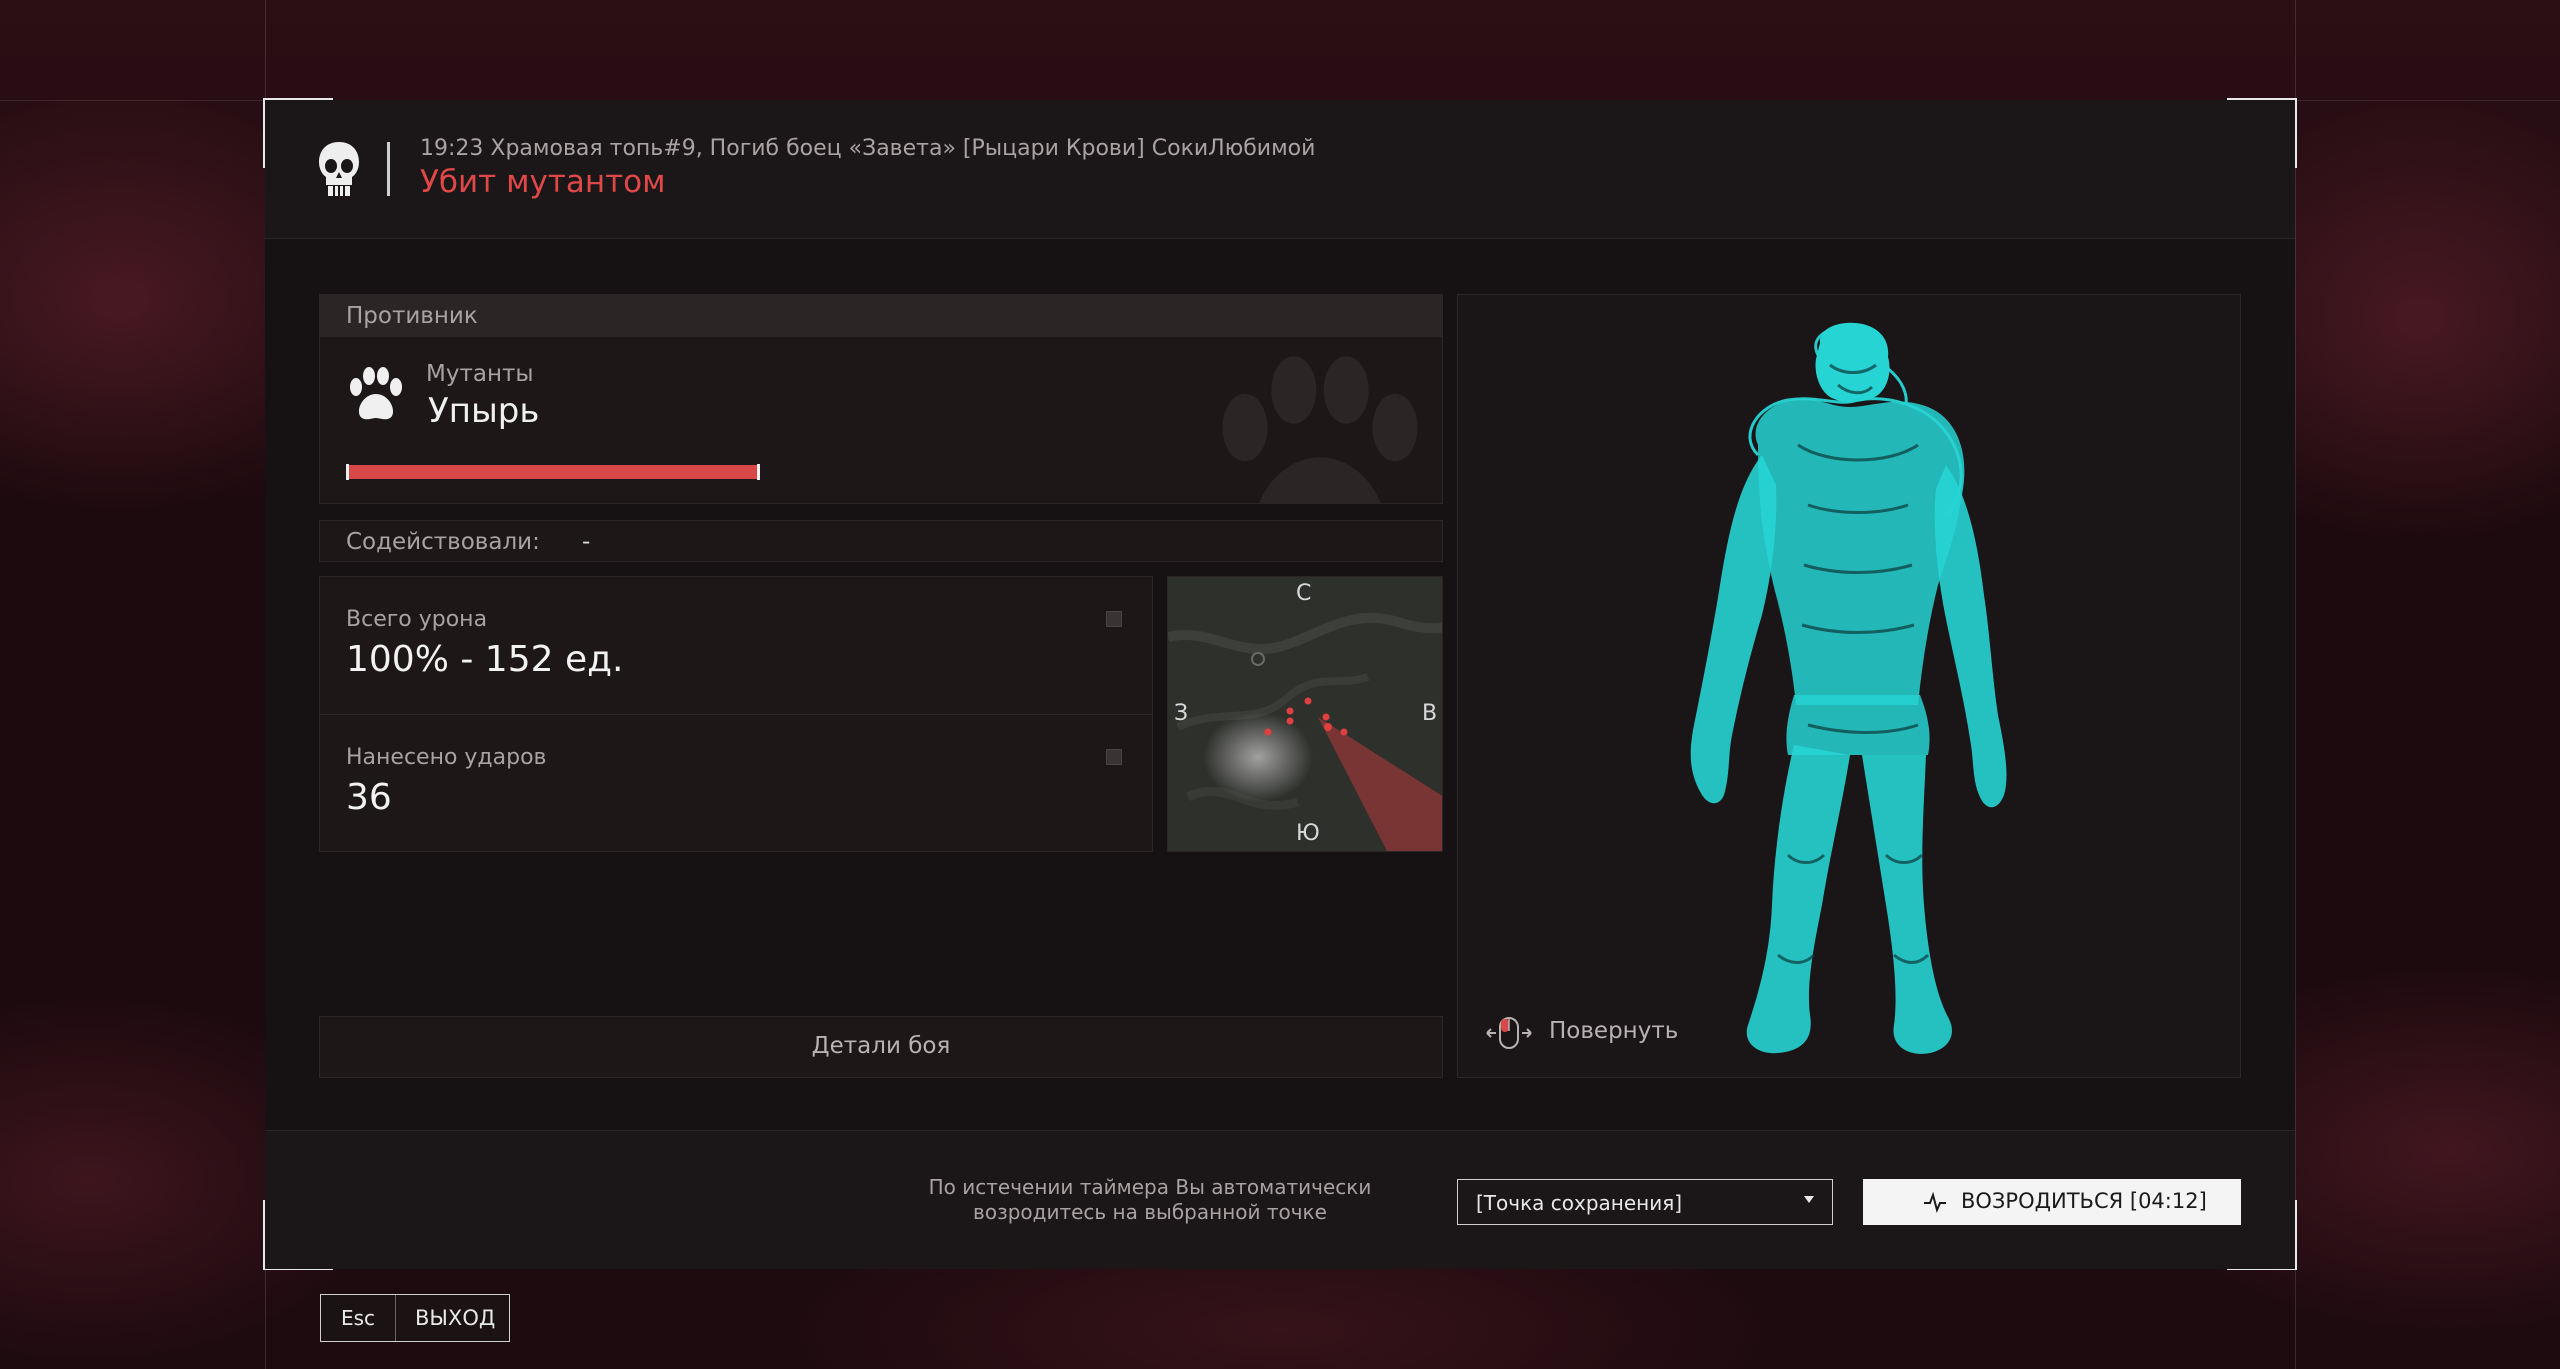 This screenshot has width=2560, height=1369. I want to click on enemy-section-label: Противник, so click(412, 316).